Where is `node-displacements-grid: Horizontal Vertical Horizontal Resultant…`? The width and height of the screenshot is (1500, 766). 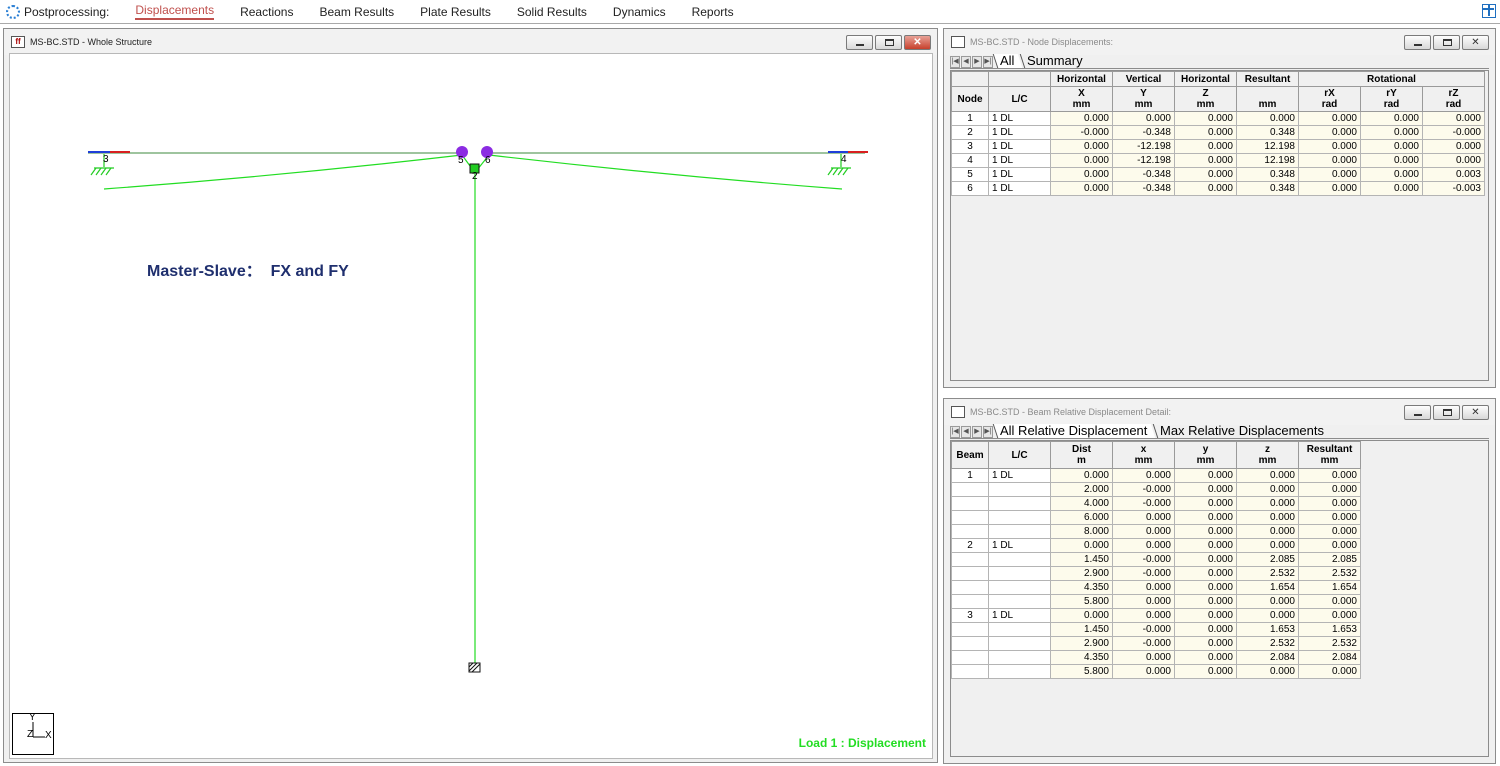
node-displacements-grid: Horizontal Vertical Horizontal Resultant… is located at coordinates (1219, 225).